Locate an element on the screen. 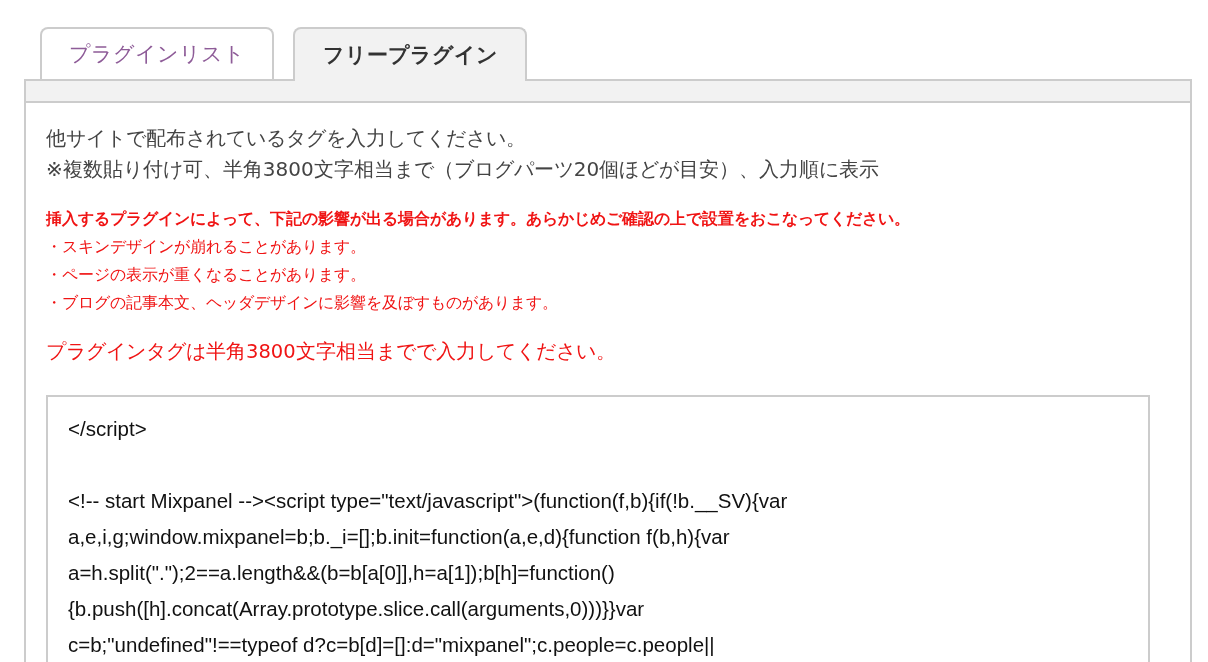  description-text: 他サイトで配布されているタグを入力してください。 is located at coordinates (286, 138).